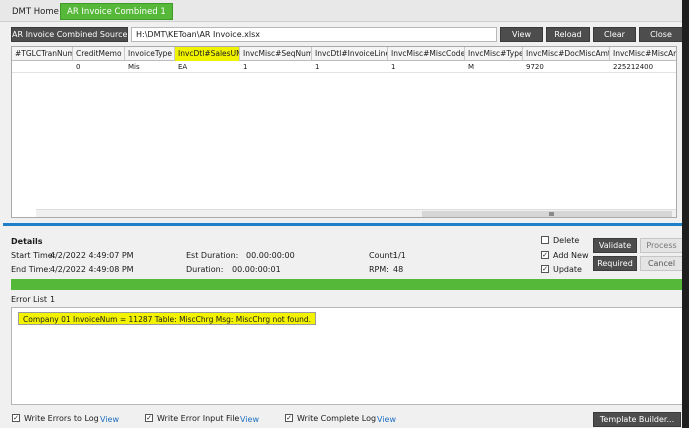  Describe the element at coordinates (379, 269) in the screenshot. I see `rpm-label: RPM:` at that location.